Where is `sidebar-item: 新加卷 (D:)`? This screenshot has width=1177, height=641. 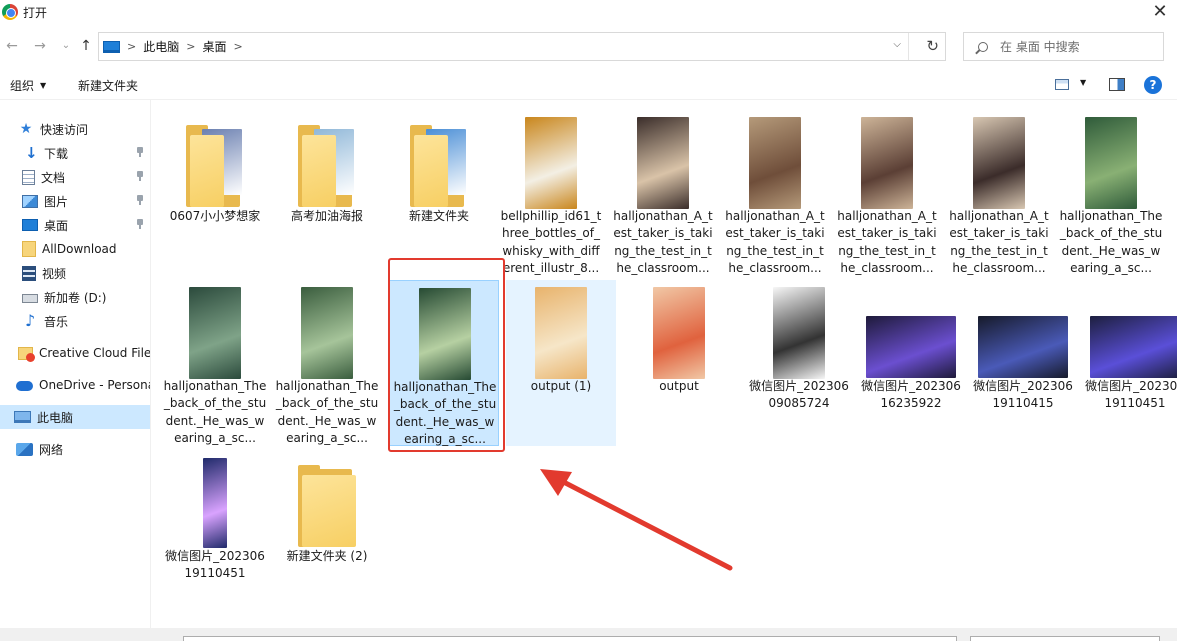 sidebar-item: 新加卷 (D:) is located at coordinates (75, 297).